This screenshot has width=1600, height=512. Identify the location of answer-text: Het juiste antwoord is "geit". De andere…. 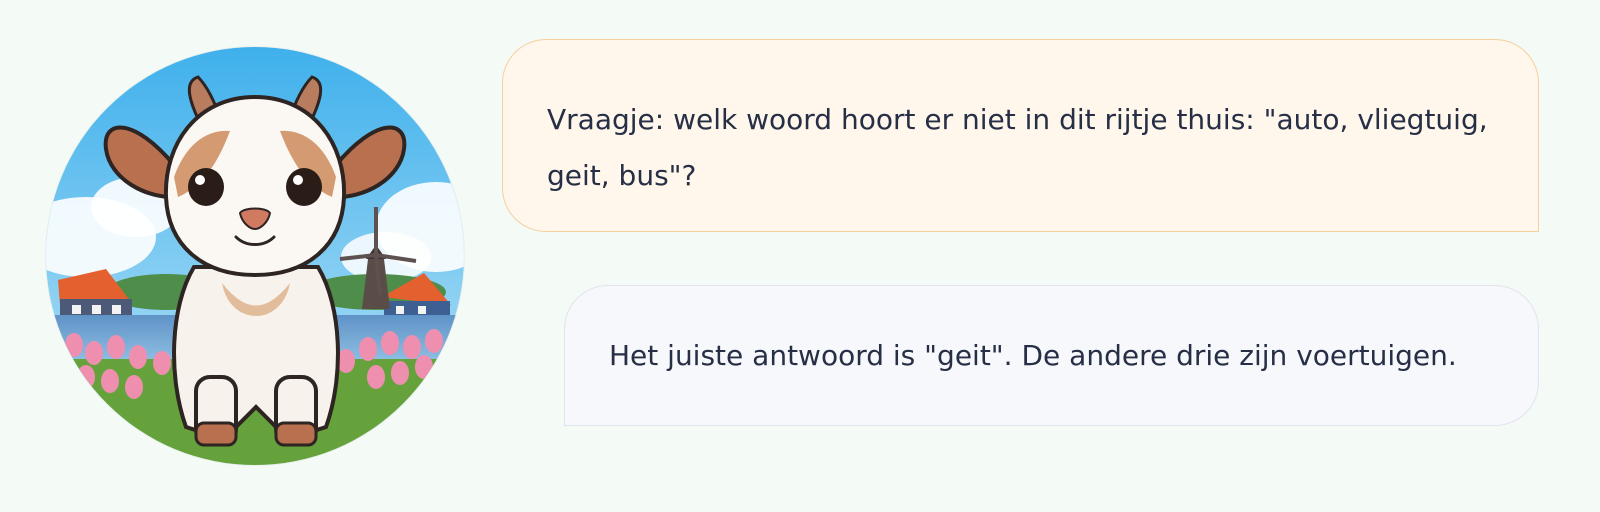
(1033, 355).